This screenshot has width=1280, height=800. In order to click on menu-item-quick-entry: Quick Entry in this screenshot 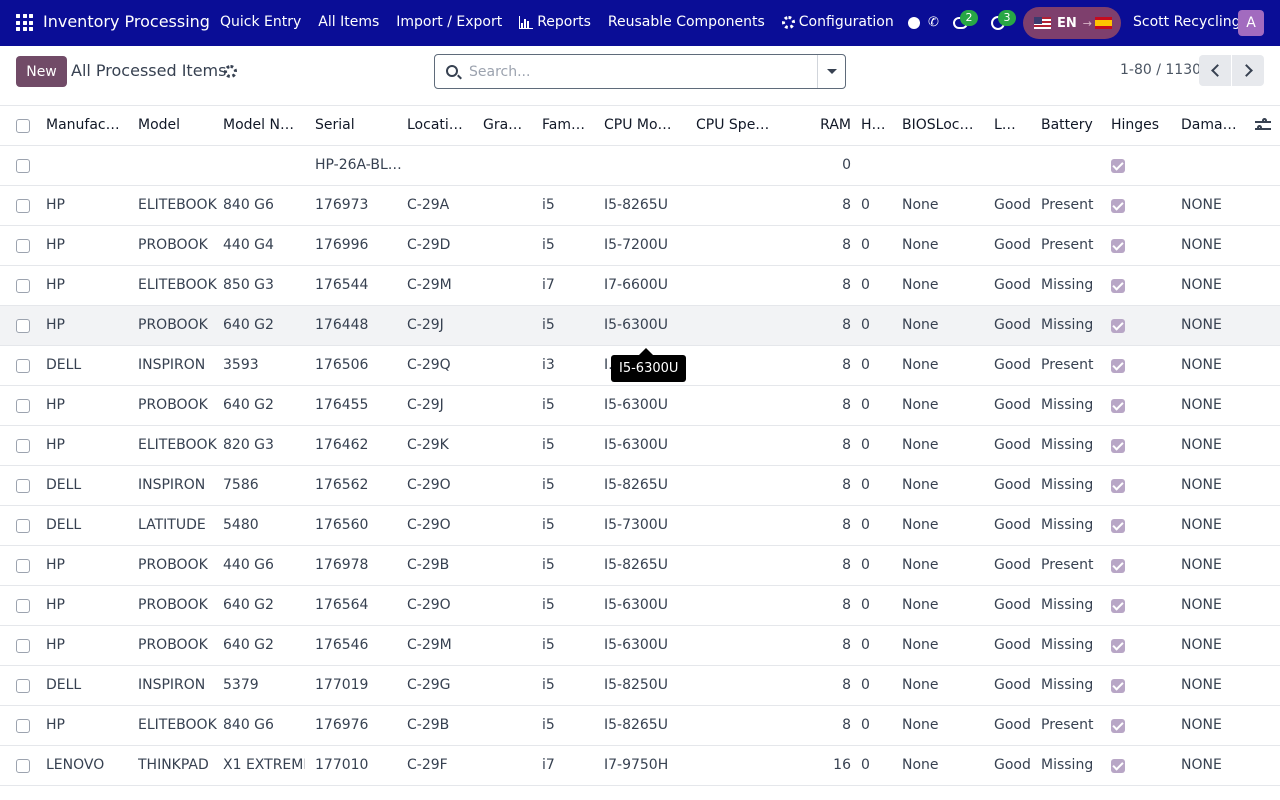, I will do `click(260, 22)`.